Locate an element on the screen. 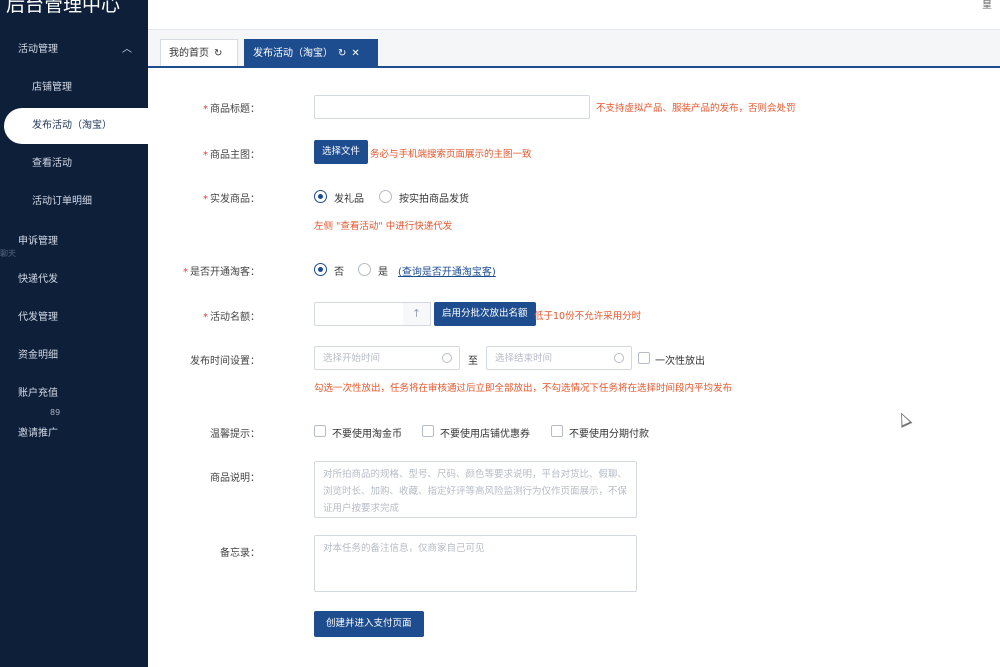  tab-publish-taobao: 发布活动（淘宝） ↻ ✕ is located at coordinates (311, 52).